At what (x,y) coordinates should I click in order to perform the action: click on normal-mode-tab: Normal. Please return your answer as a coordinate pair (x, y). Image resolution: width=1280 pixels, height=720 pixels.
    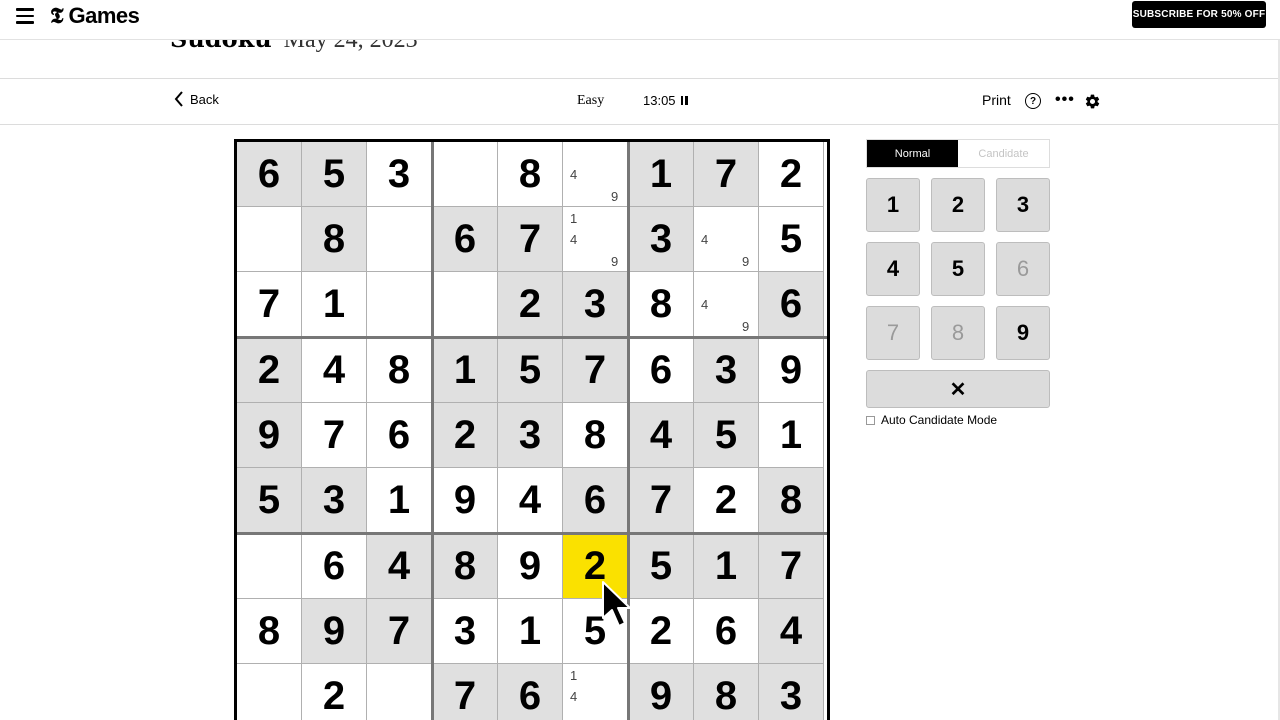
    Looking at the image, I should click on (912, 153).